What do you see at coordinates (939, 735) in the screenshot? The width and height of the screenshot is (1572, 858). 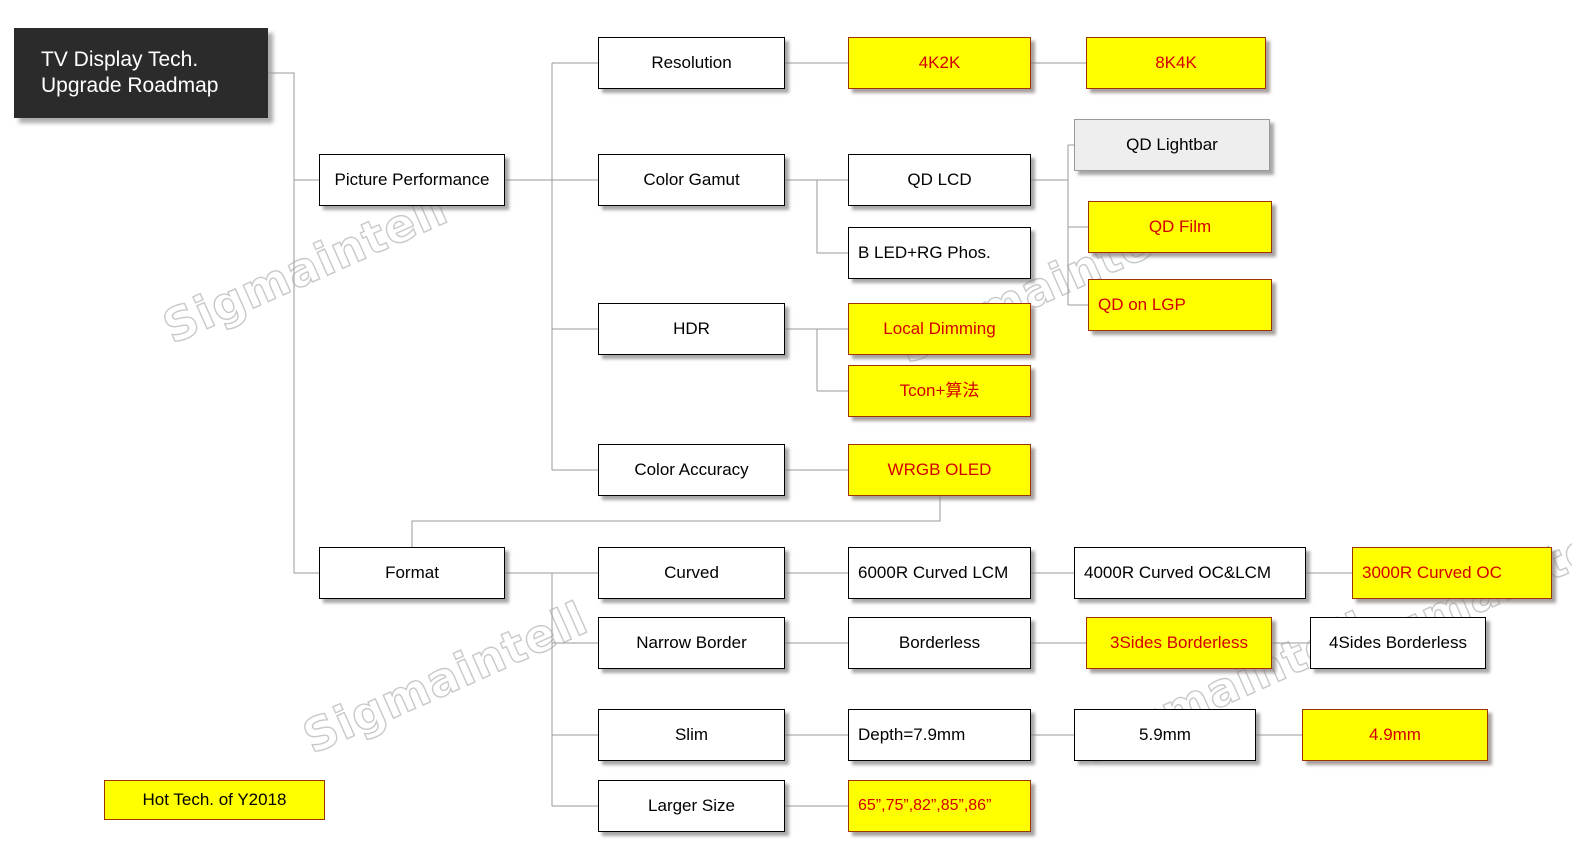 I see `node-depth-7-9mm: Depth=7.9mm` at bounding box center [939, 735].